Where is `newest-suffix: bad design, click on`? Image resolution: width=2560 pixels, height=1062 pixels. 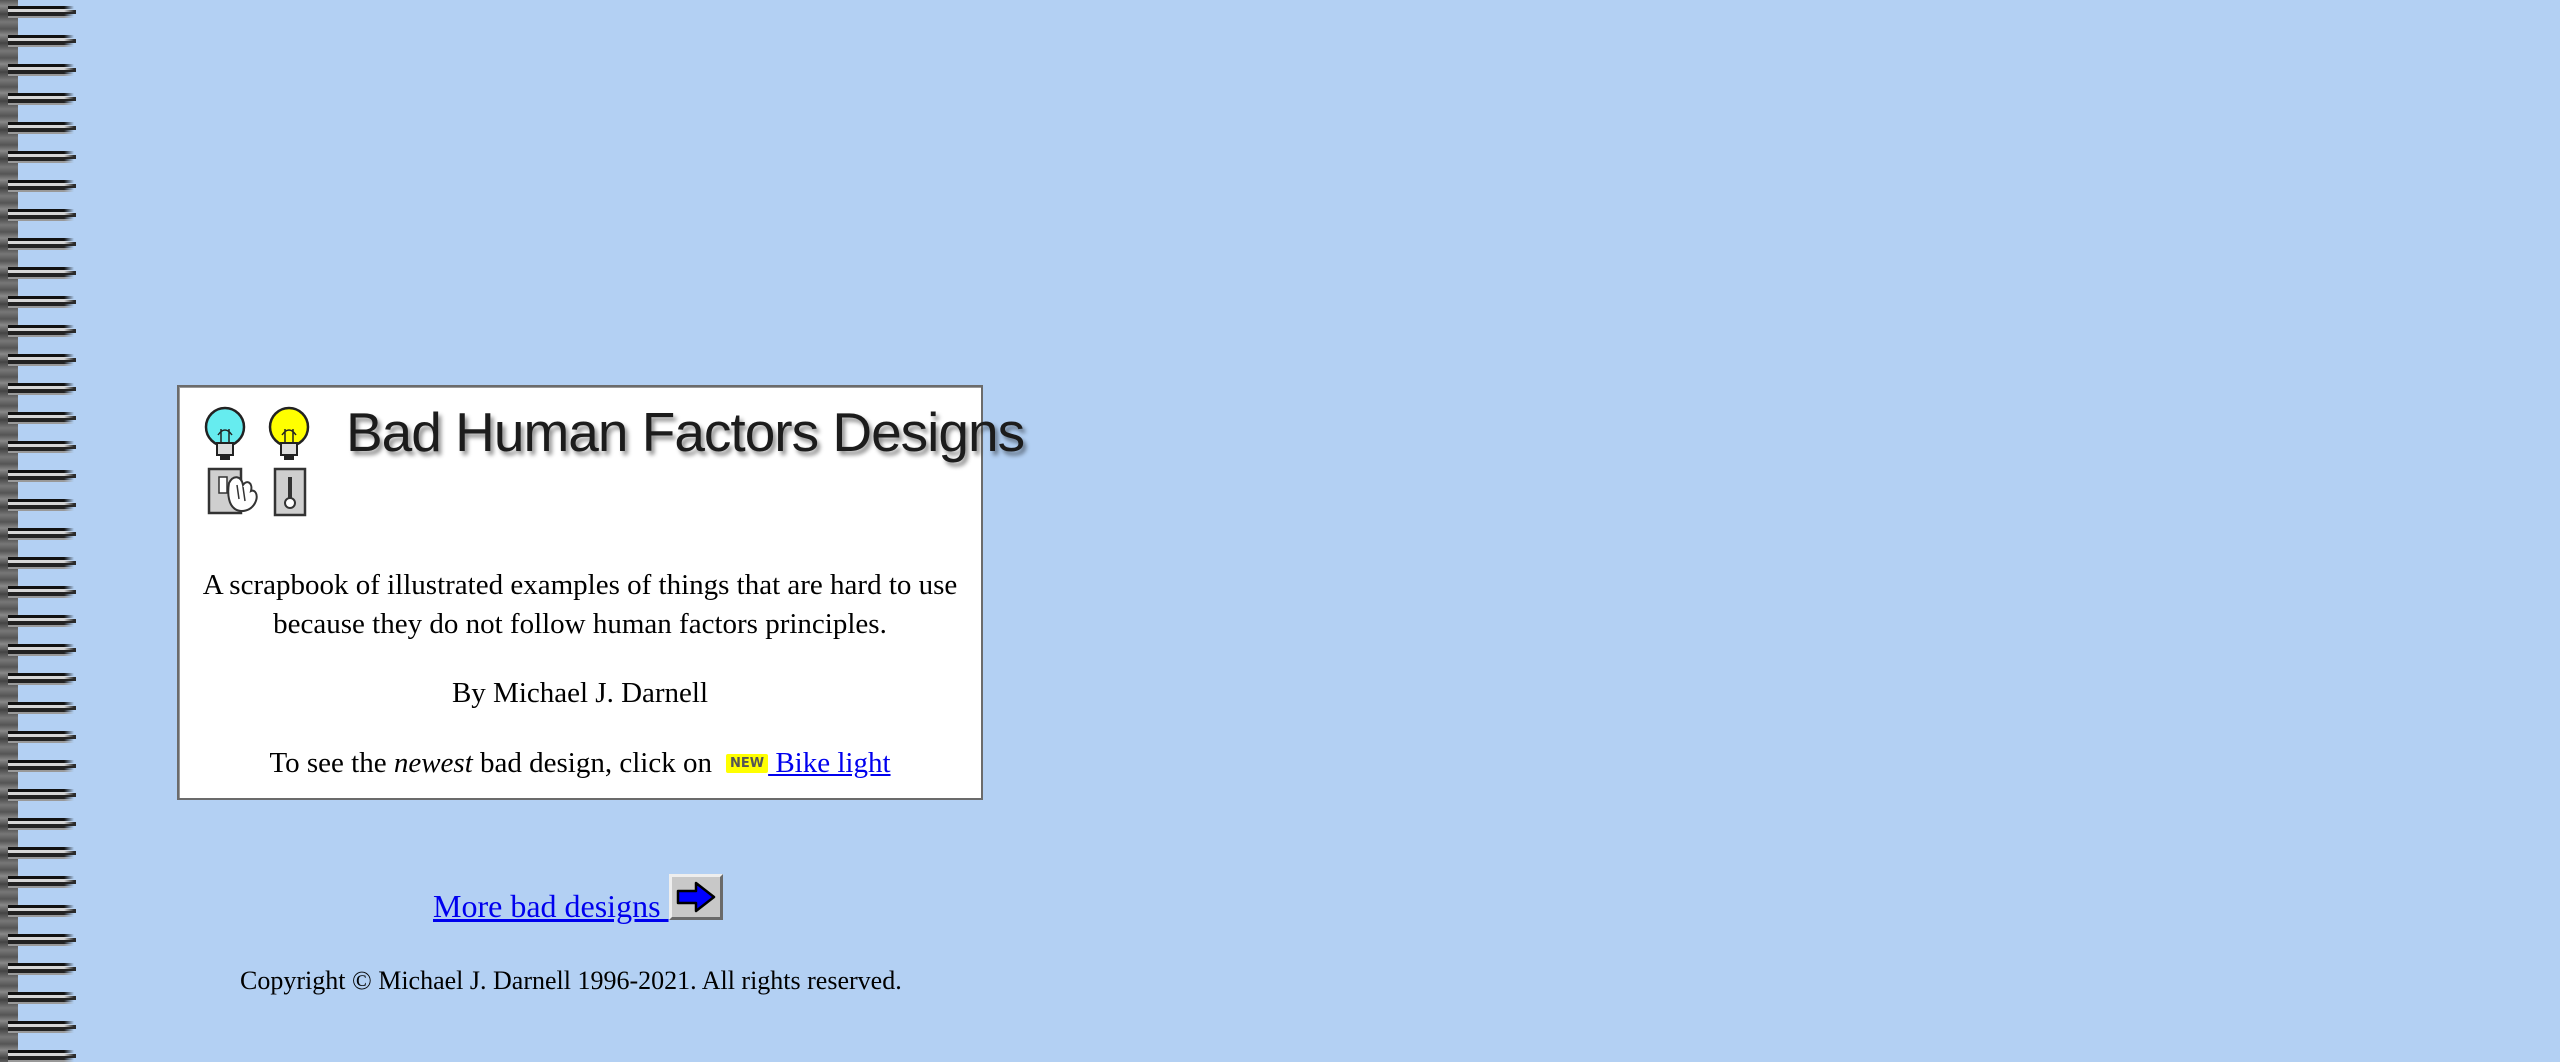
newest-suffix: bad design, click on is located at coordinates (592, 763).